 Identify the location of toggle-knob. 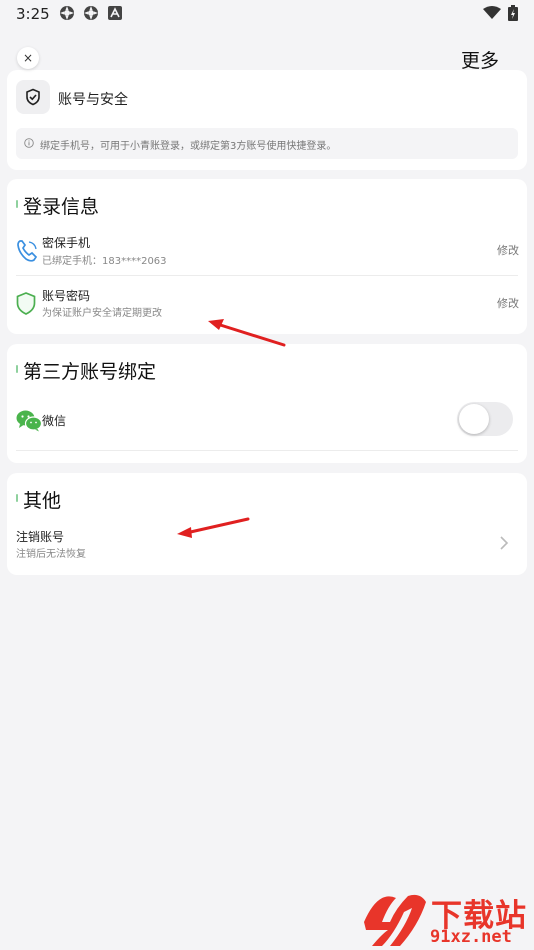
(474, 419).